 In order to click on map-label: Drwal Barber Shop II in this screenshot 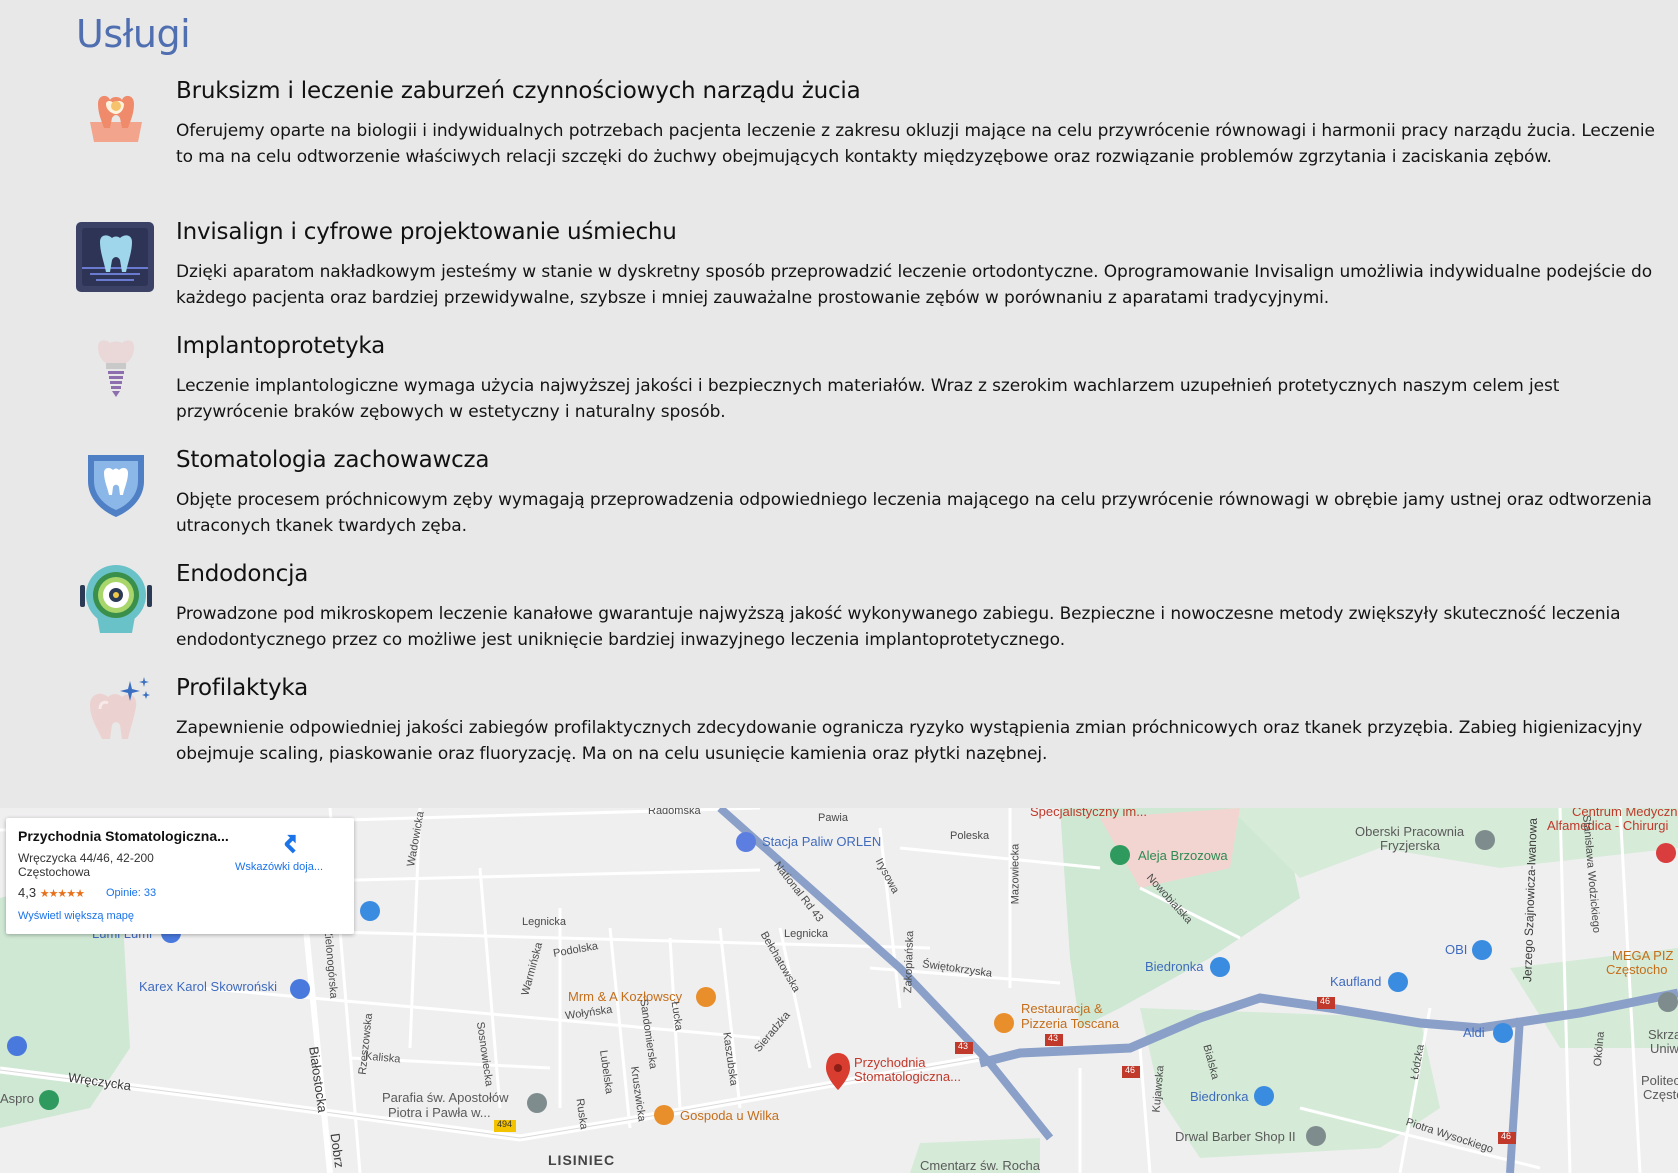, I will do `click(1235, 1136)`.